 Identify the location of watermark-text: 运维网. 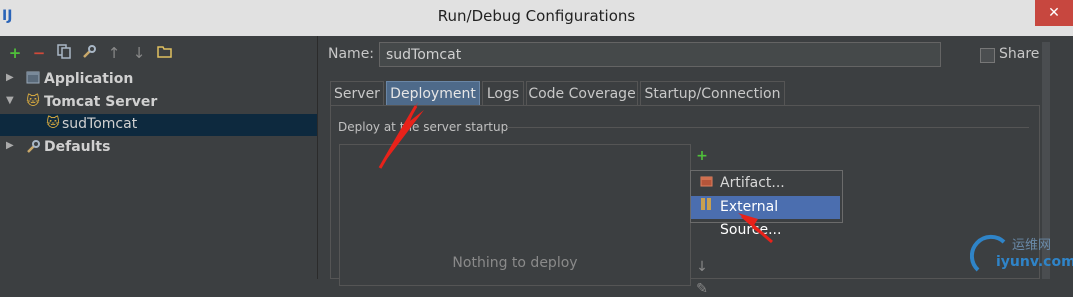
(1032, 245).